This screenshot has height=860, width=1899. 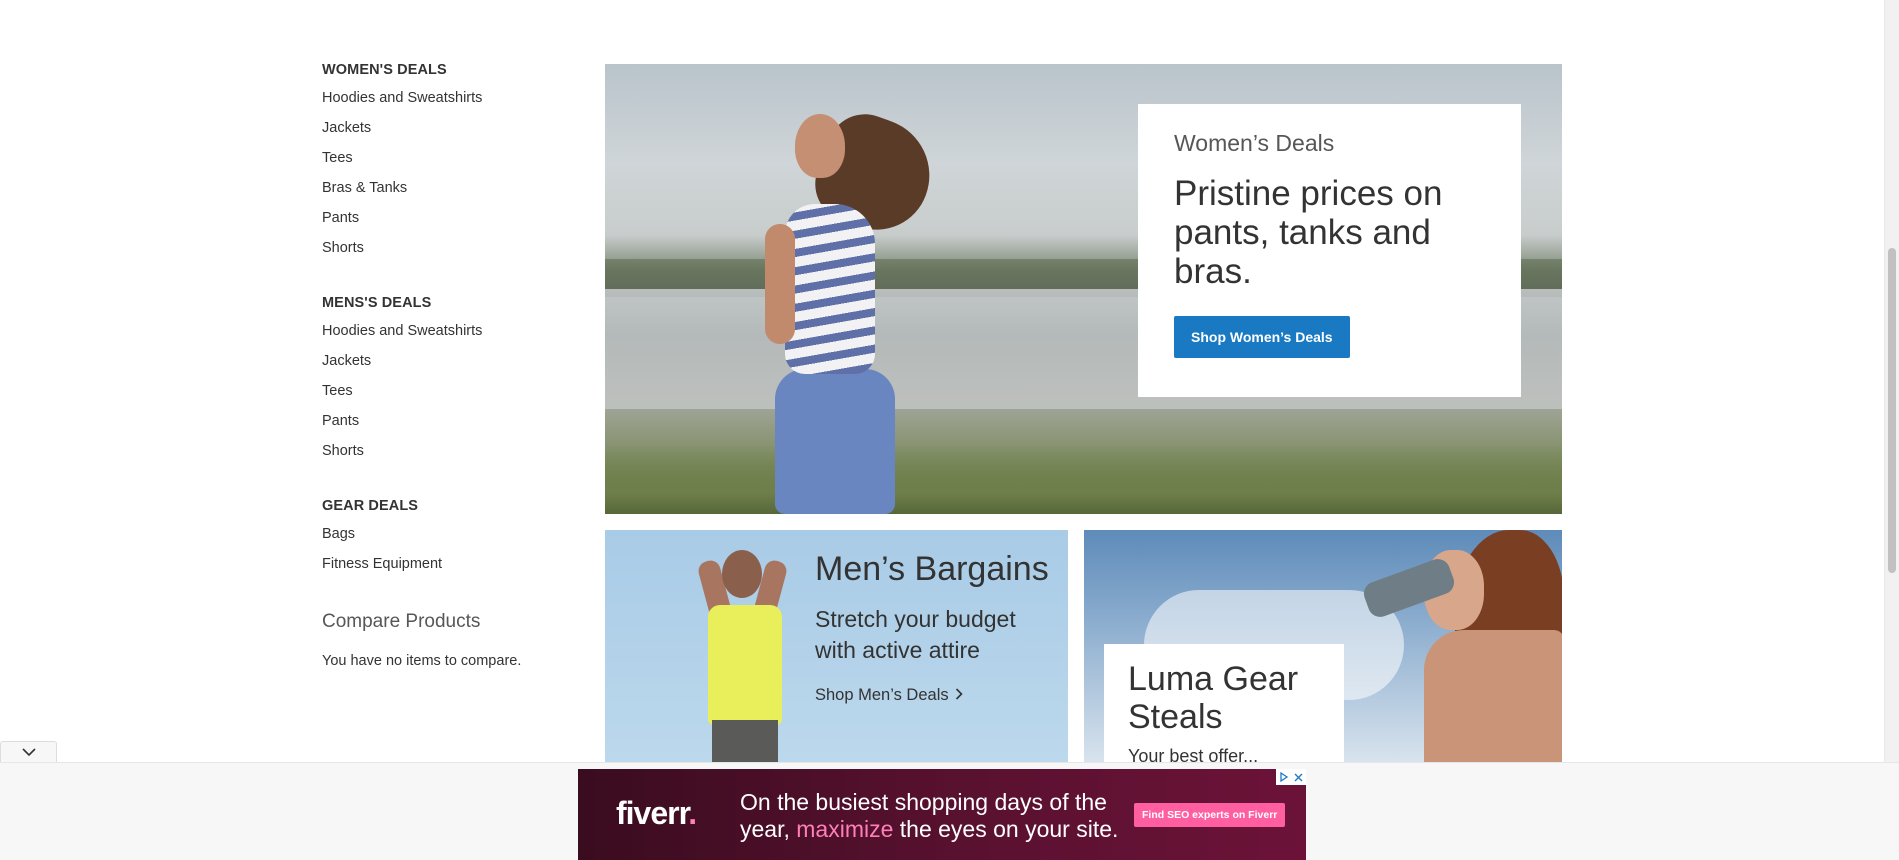 What do you see at coordinates (370, 506) in the screenshot?
I see `section-title: GEAR DEALS` at bounding box center [370, 506].